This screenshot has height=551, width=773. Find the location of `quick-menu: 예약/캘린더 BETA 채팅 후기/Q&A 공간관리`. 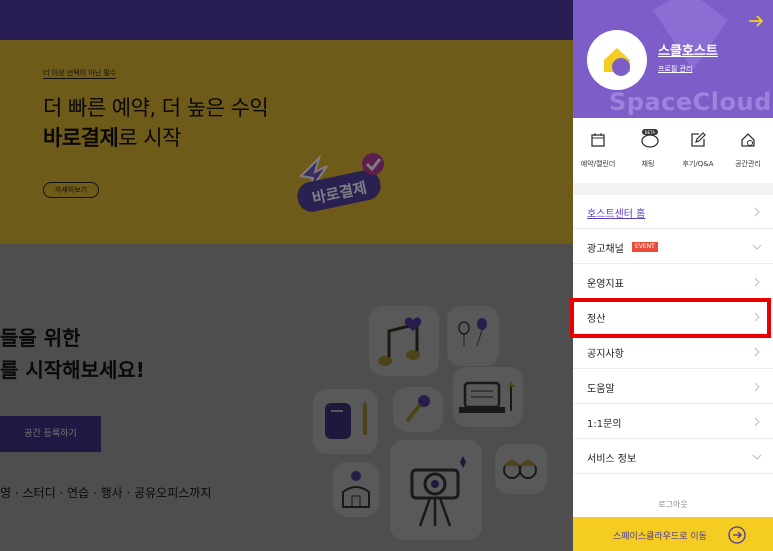

quick-menu: 예약/캘린더 BETA 채팅 후기/Q&A 공간관리 is located at coordinates (673, 150).